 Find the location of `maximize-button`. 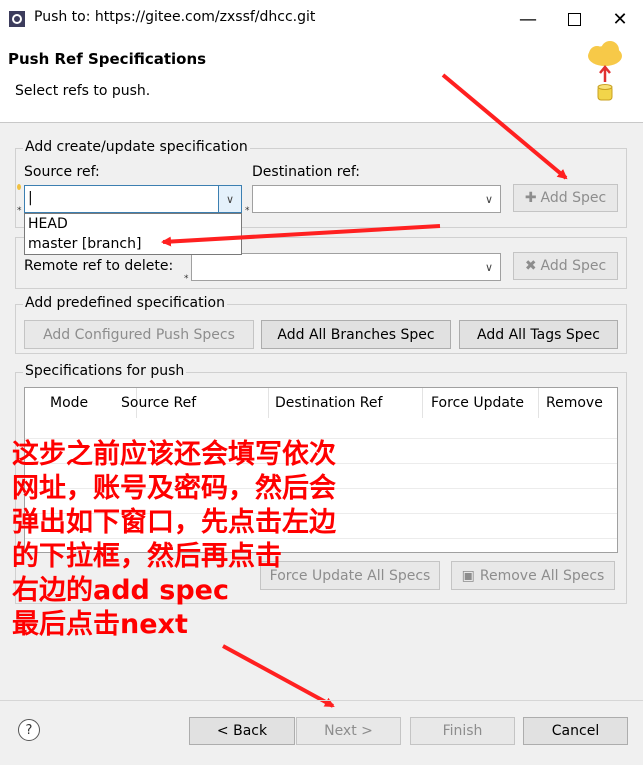

maximize-button is located at coordinates (574, 19).